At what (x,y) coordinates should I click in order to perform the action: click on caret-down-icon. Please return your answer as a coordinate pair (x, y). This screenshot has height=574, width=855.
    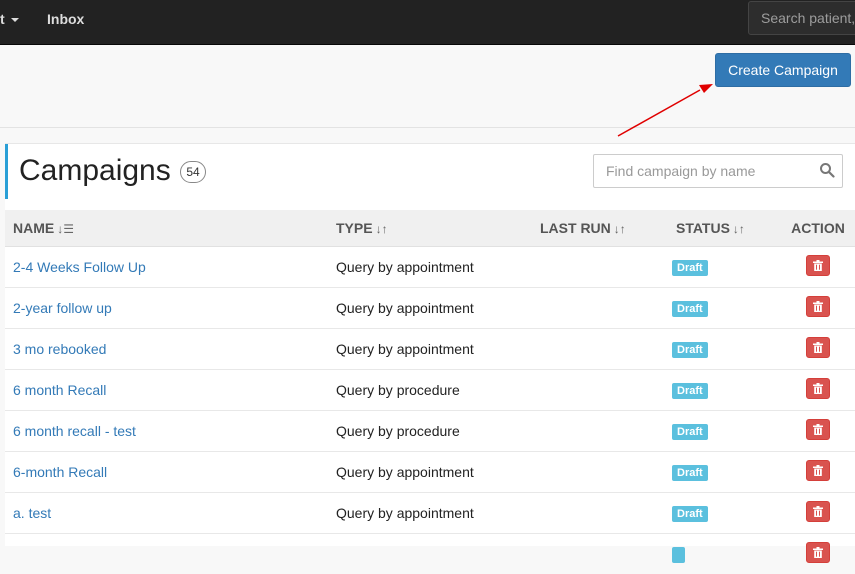
    Looking at the image, I should click on (15, 20).